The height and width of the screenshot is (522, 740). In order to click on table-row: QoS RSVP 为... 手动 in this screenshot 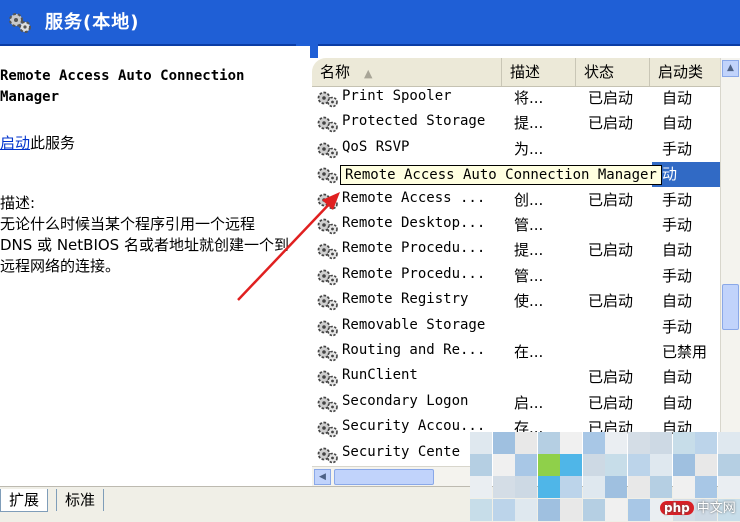, I will do `click(516, 149)`.